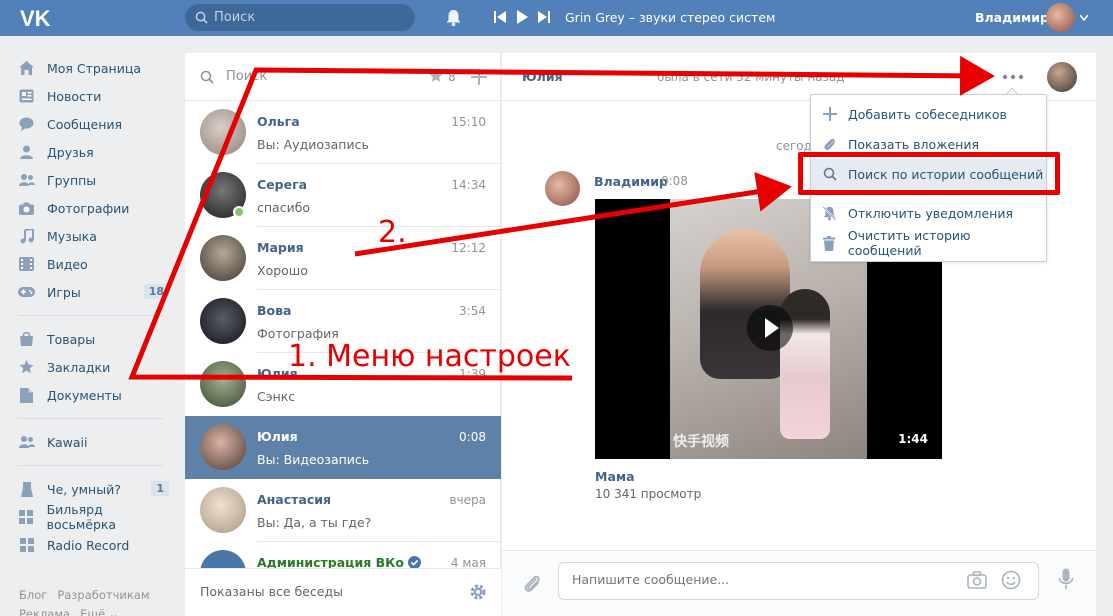  What do you see at coordinates (429, 356) in the screenshot?
I see `annotation-step-1: 1. Меню настроек` at bounding box center [429, 356].